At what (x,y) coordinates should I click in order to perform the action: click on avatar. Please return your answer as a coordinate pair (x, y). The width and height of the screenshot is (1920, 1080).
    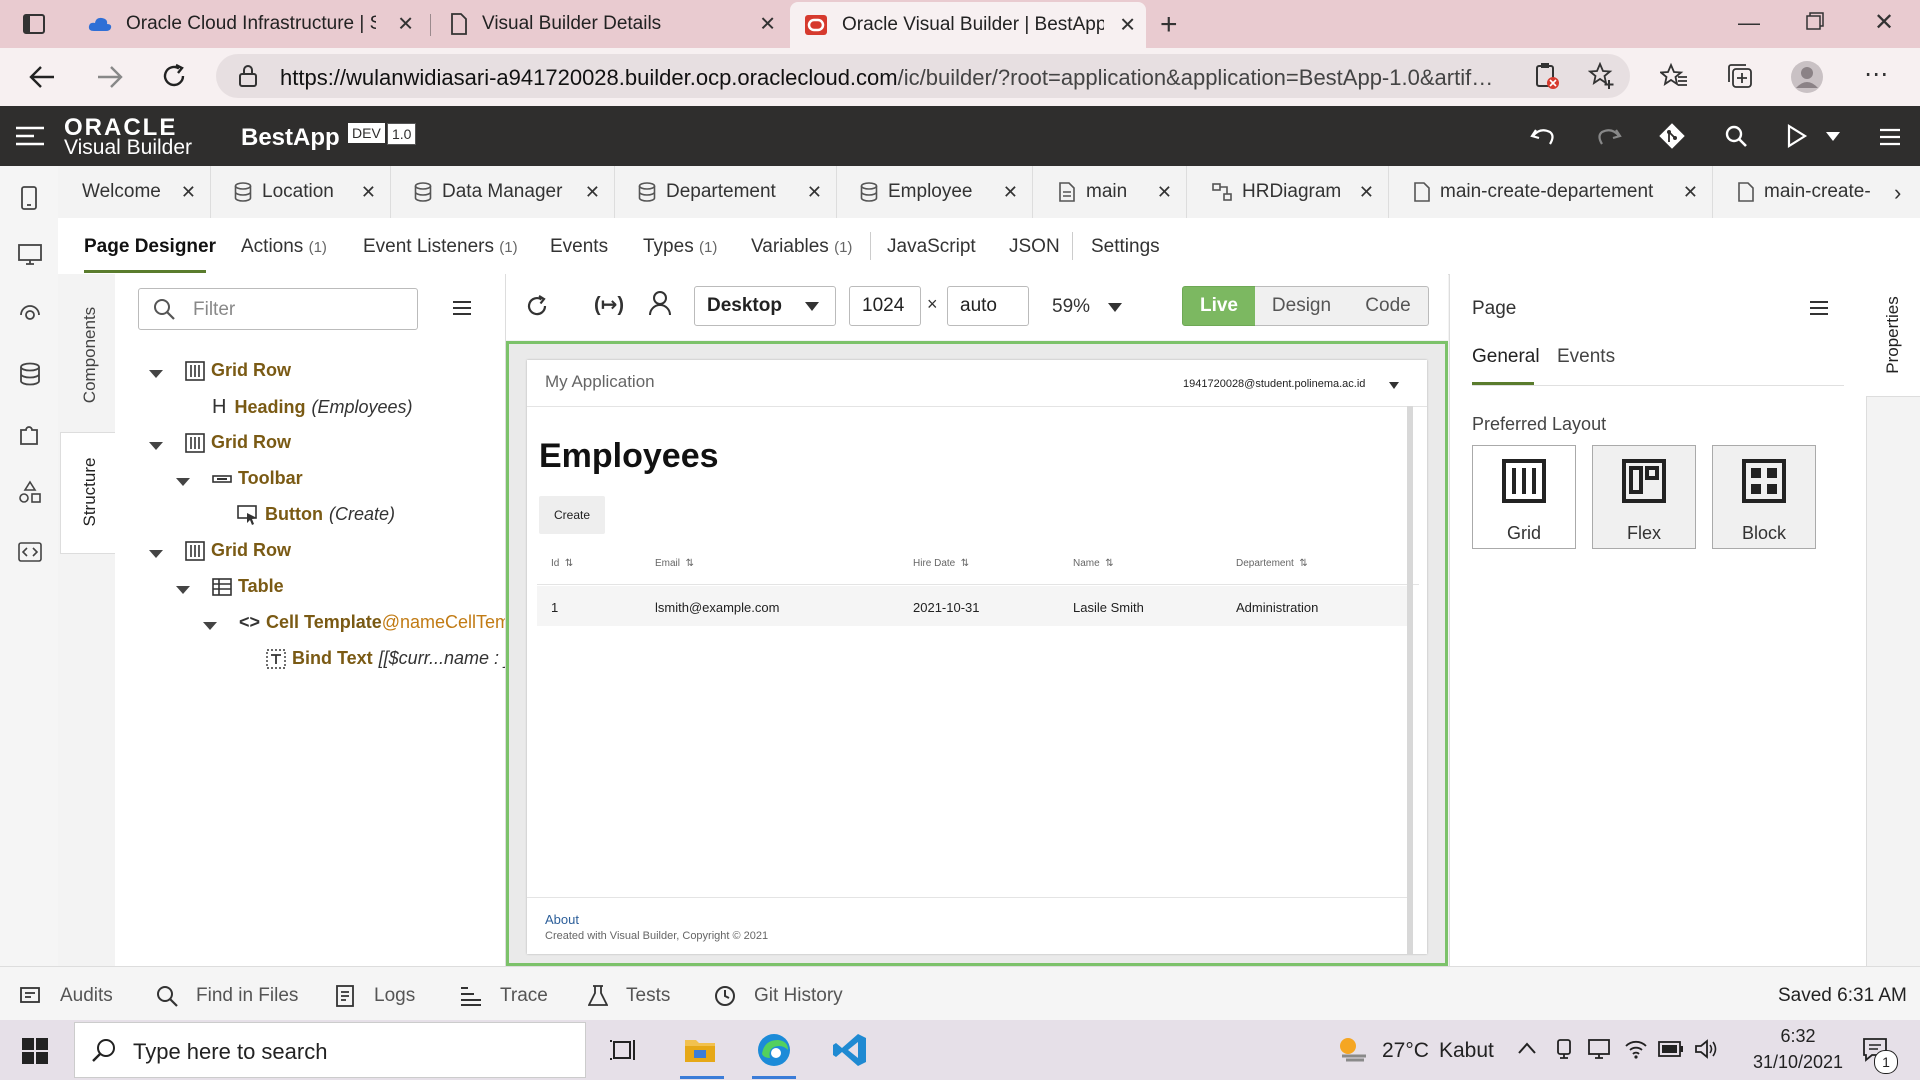
    Looking at the image, I should click on (1807, 77).